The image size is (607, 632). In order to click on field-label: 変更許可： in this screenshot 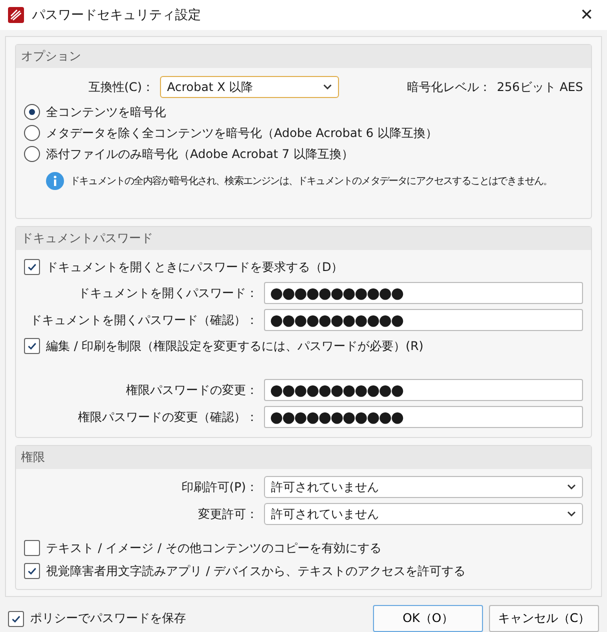, I will do `click(227, 514)`.